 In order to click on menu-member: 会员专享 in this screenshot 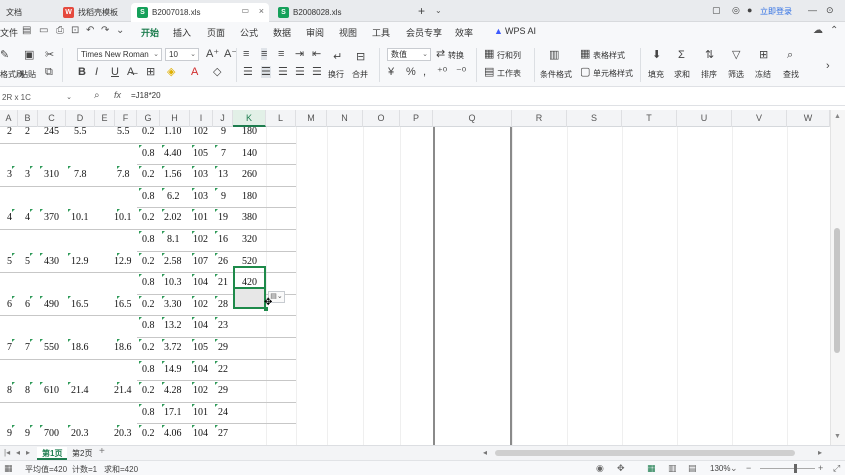, I will do `click(424, 32)`.